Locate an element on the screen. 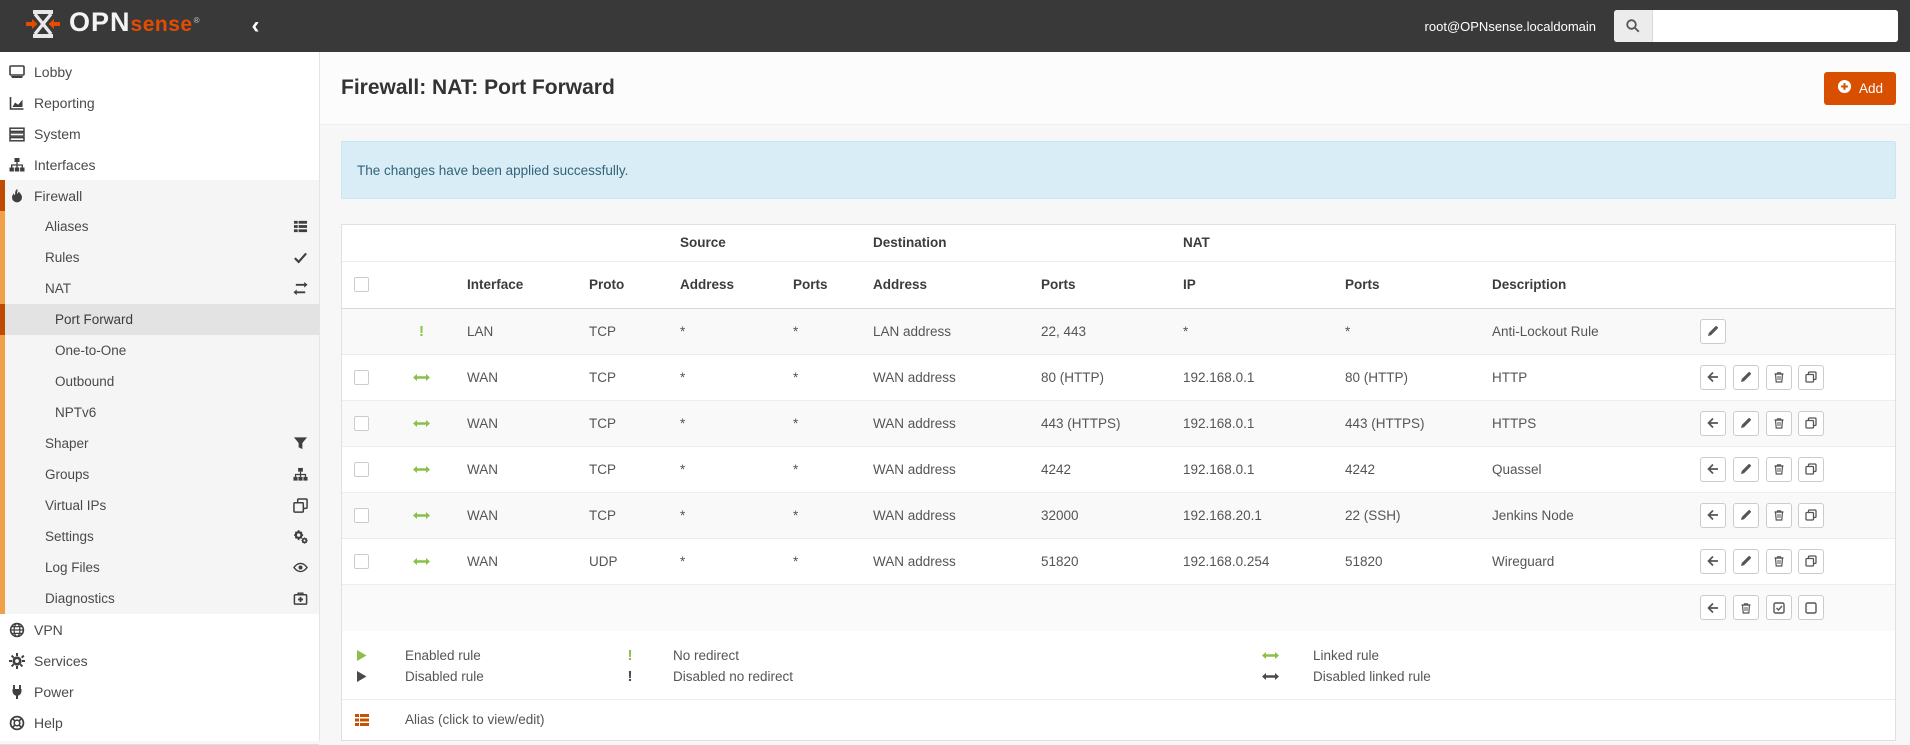  sidebar-item-settings: Settings is located at coordinates (159, 536).